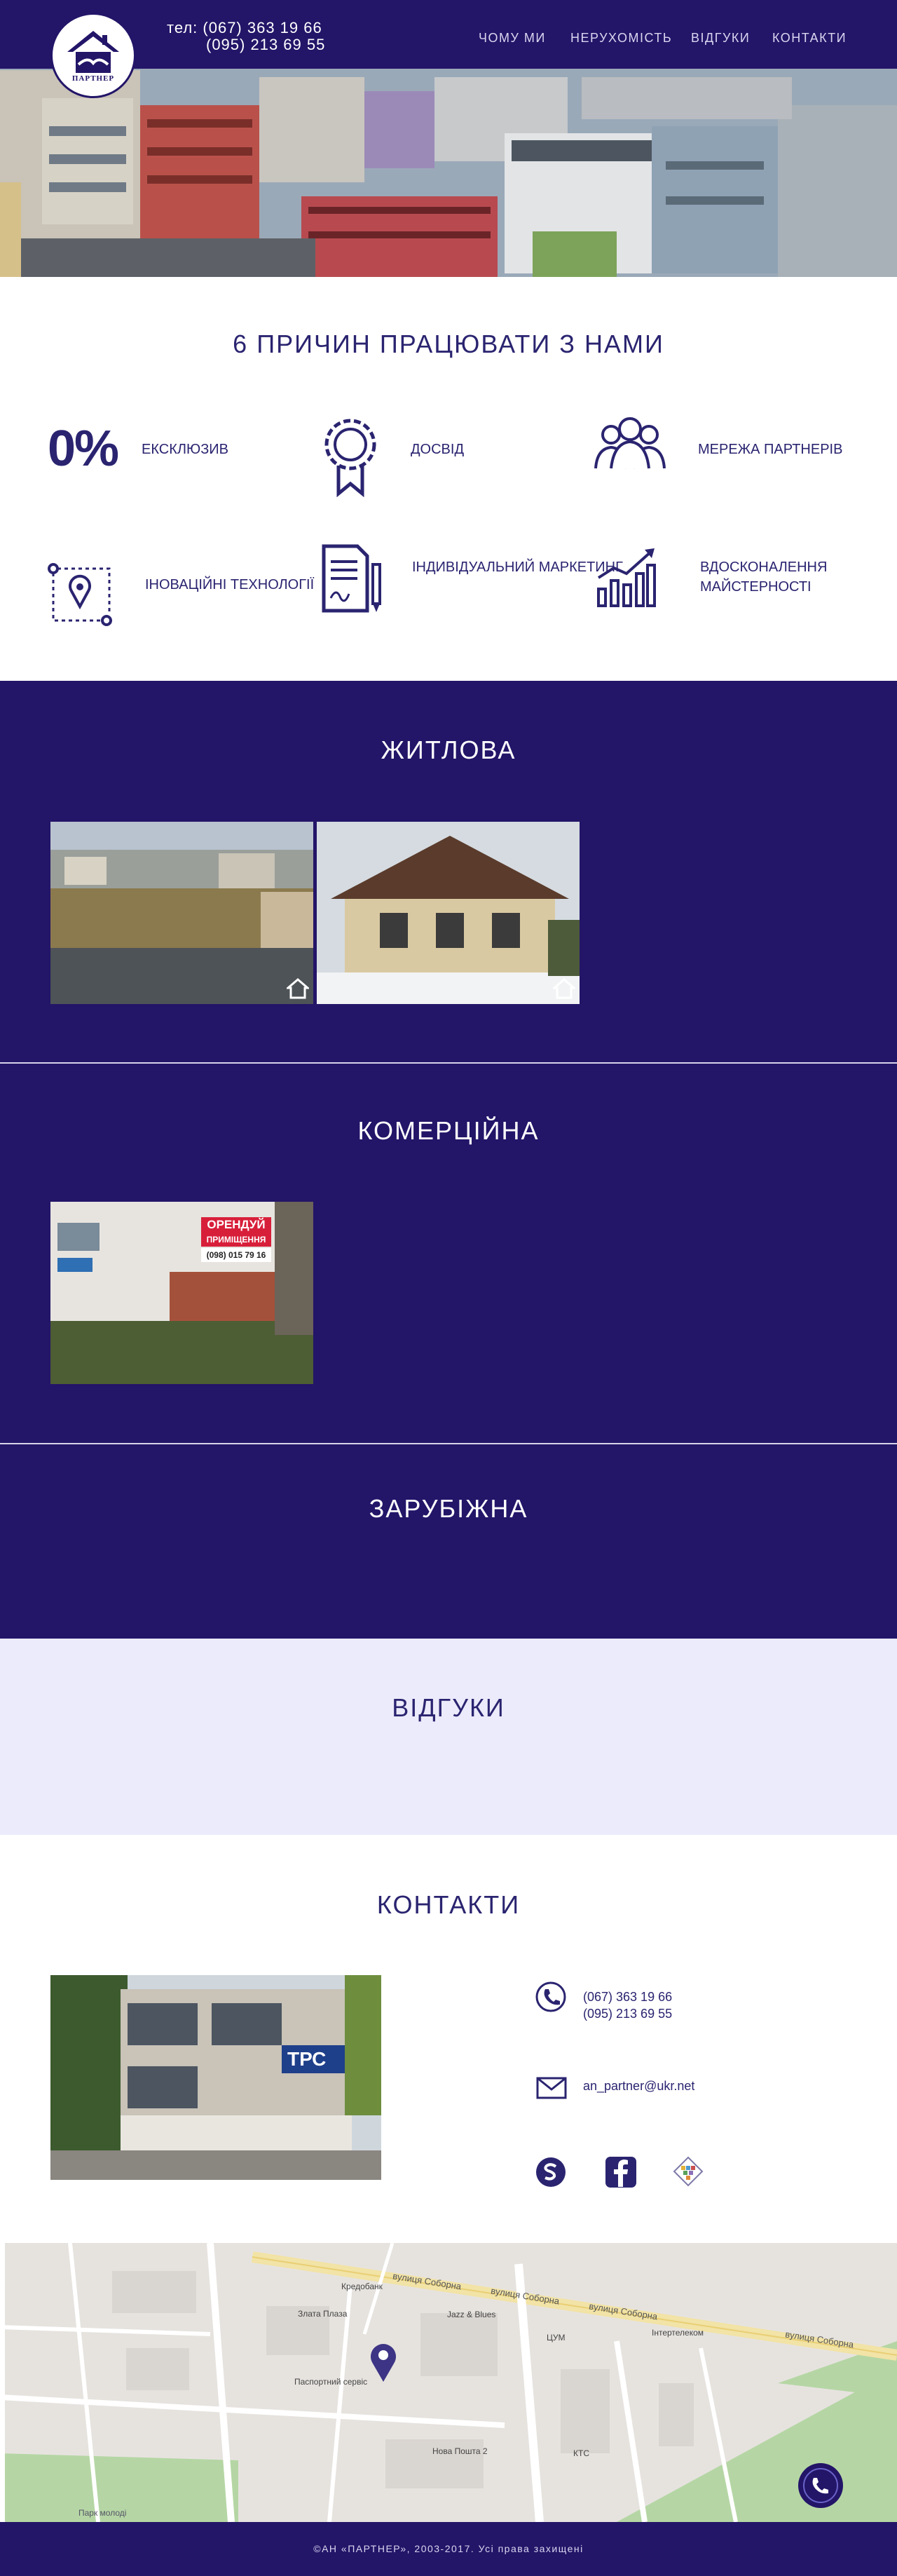 The height and width of the screenshot is (2576, 897). What do you see at coordinates (517, 567) in the screenshot?
I see `reason-marketing-label: ІНДИВІДУАЛЬНИЙ МАРКЕТИНГ` at bounding box center [517, 567].